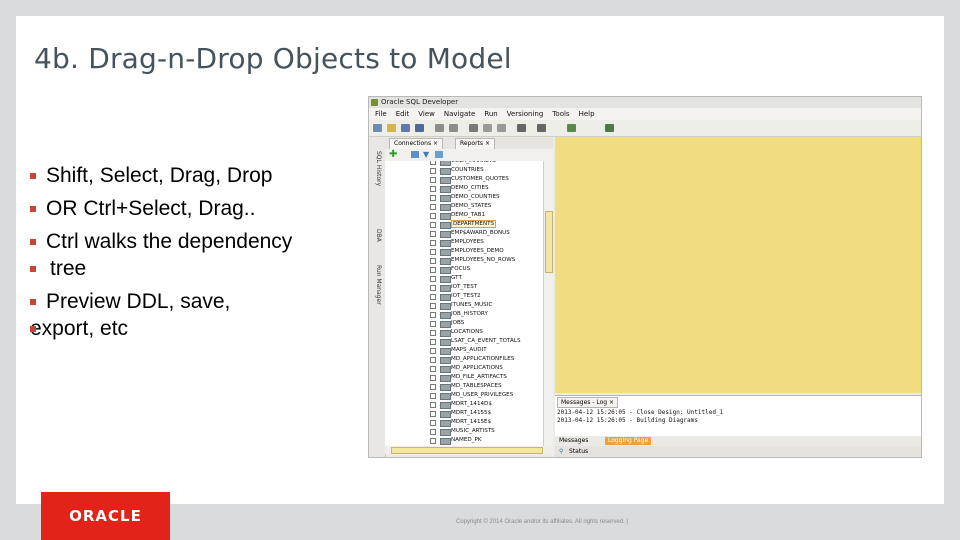 This screenshot has width=960, height=540. What do you see at coordinates (464, 296) in the screenshot?
I see `tree-item: IOT_TEST2` at bounding box center [464, 296].